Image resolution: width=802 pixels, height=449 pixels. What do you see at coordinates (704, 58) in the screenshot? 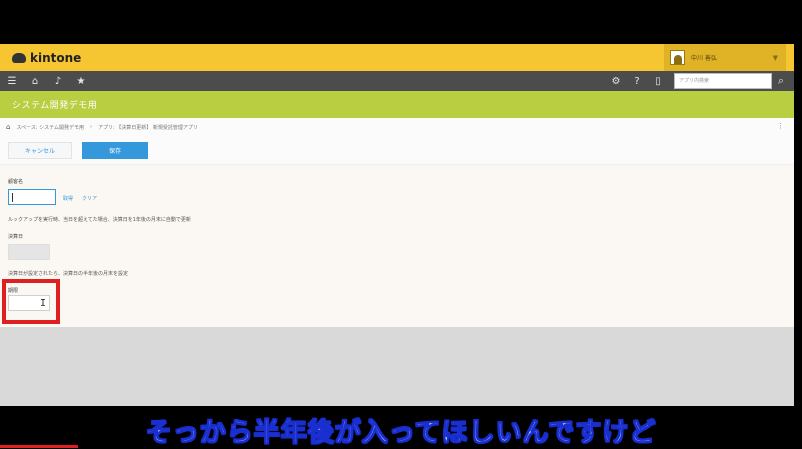
I see `user-name: 中川 善弘` at bounding box center [704, 58].